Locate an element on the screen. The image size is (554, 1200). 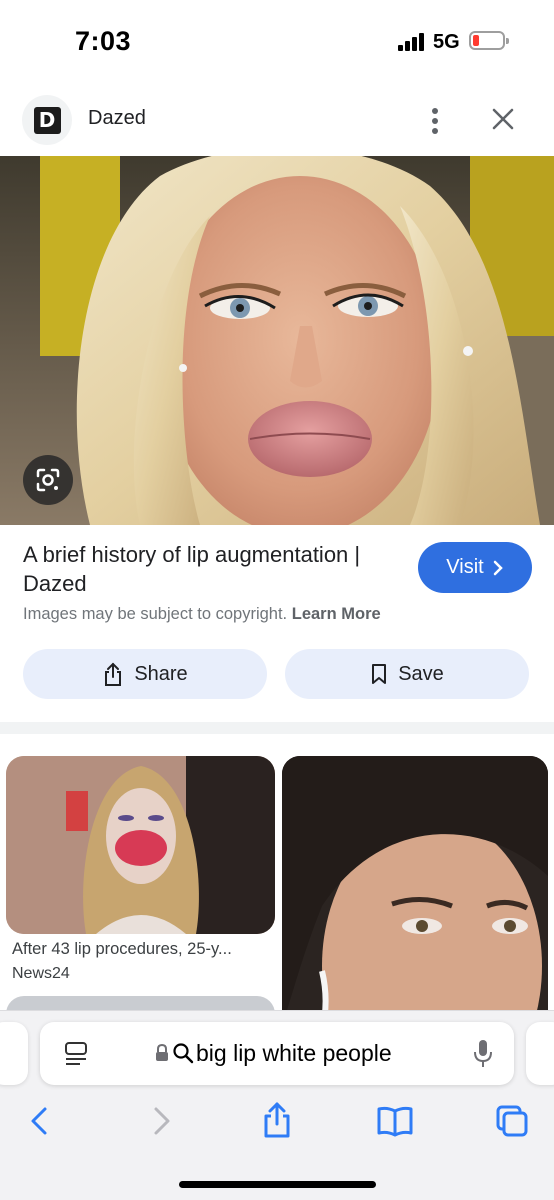
back-icon is located at coordinates (40, 1121).